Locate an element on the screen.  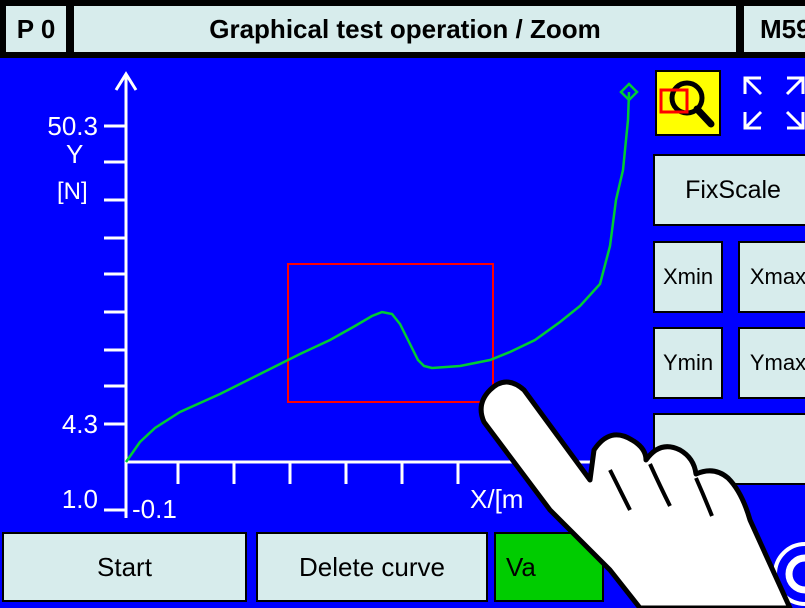
y-axis-name: Y is located at coordinates (74, 154).